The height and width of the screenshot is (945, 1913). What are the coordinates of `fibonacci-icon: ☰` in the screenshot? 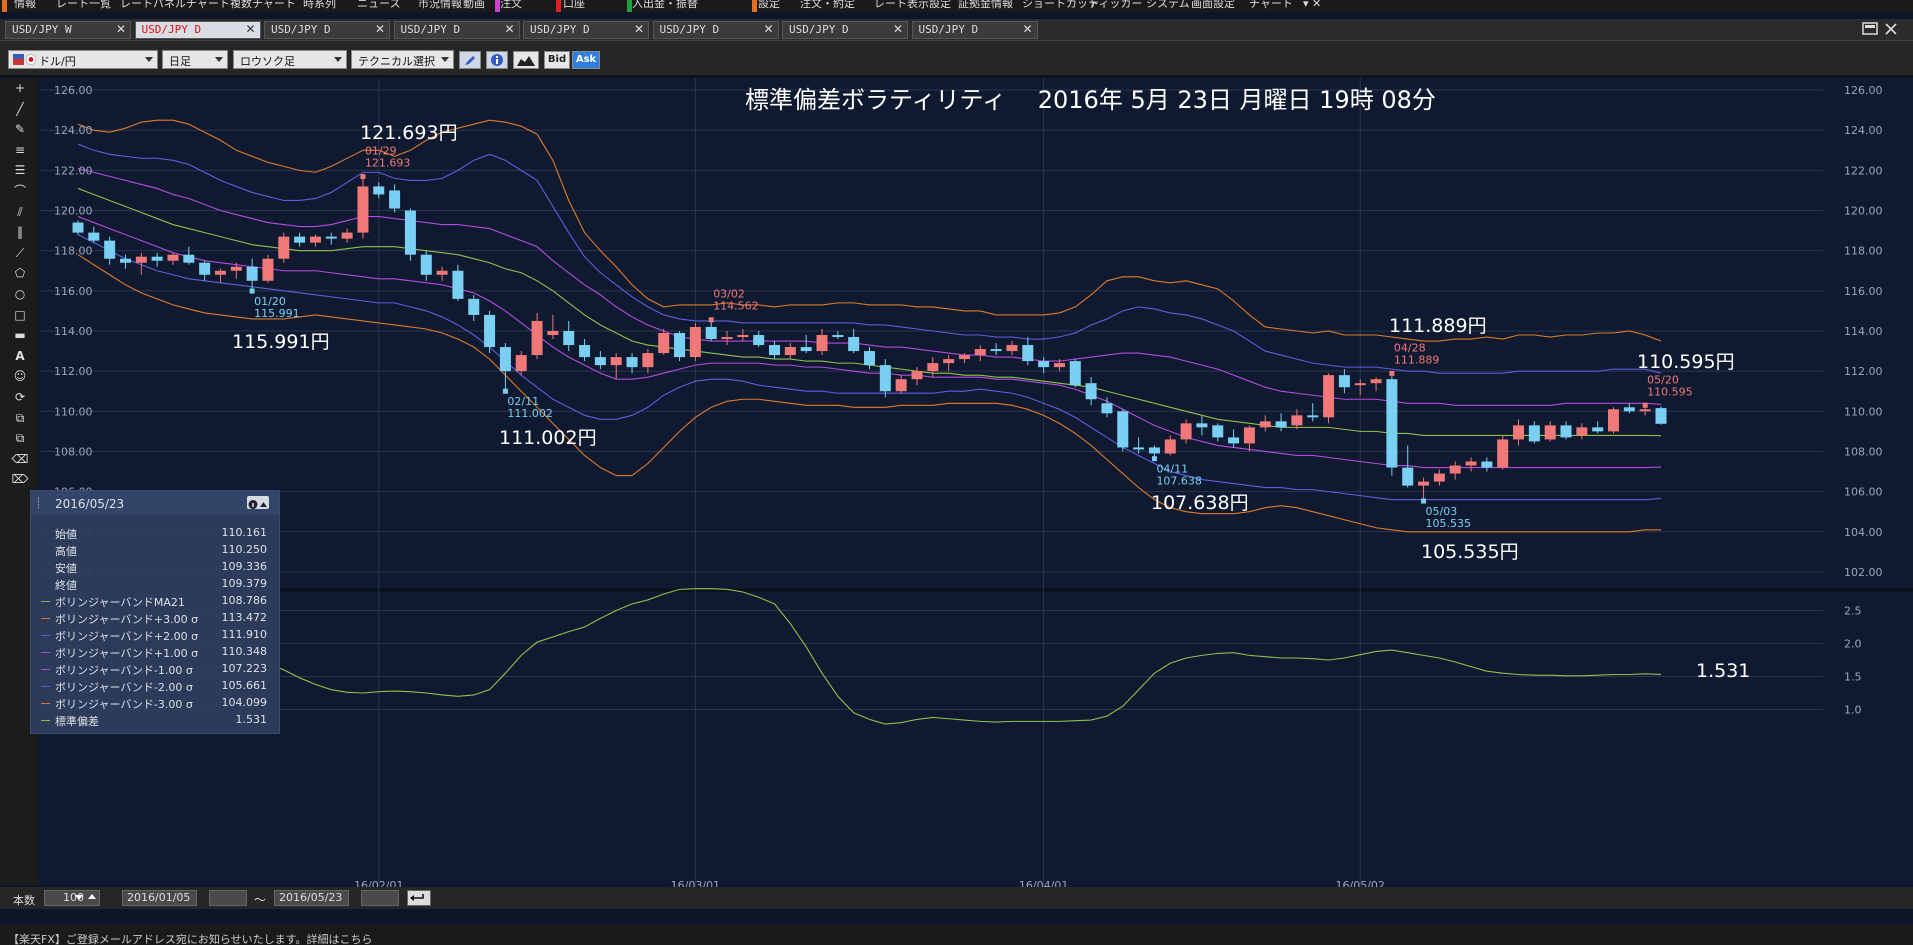 It's located at (20, 170).